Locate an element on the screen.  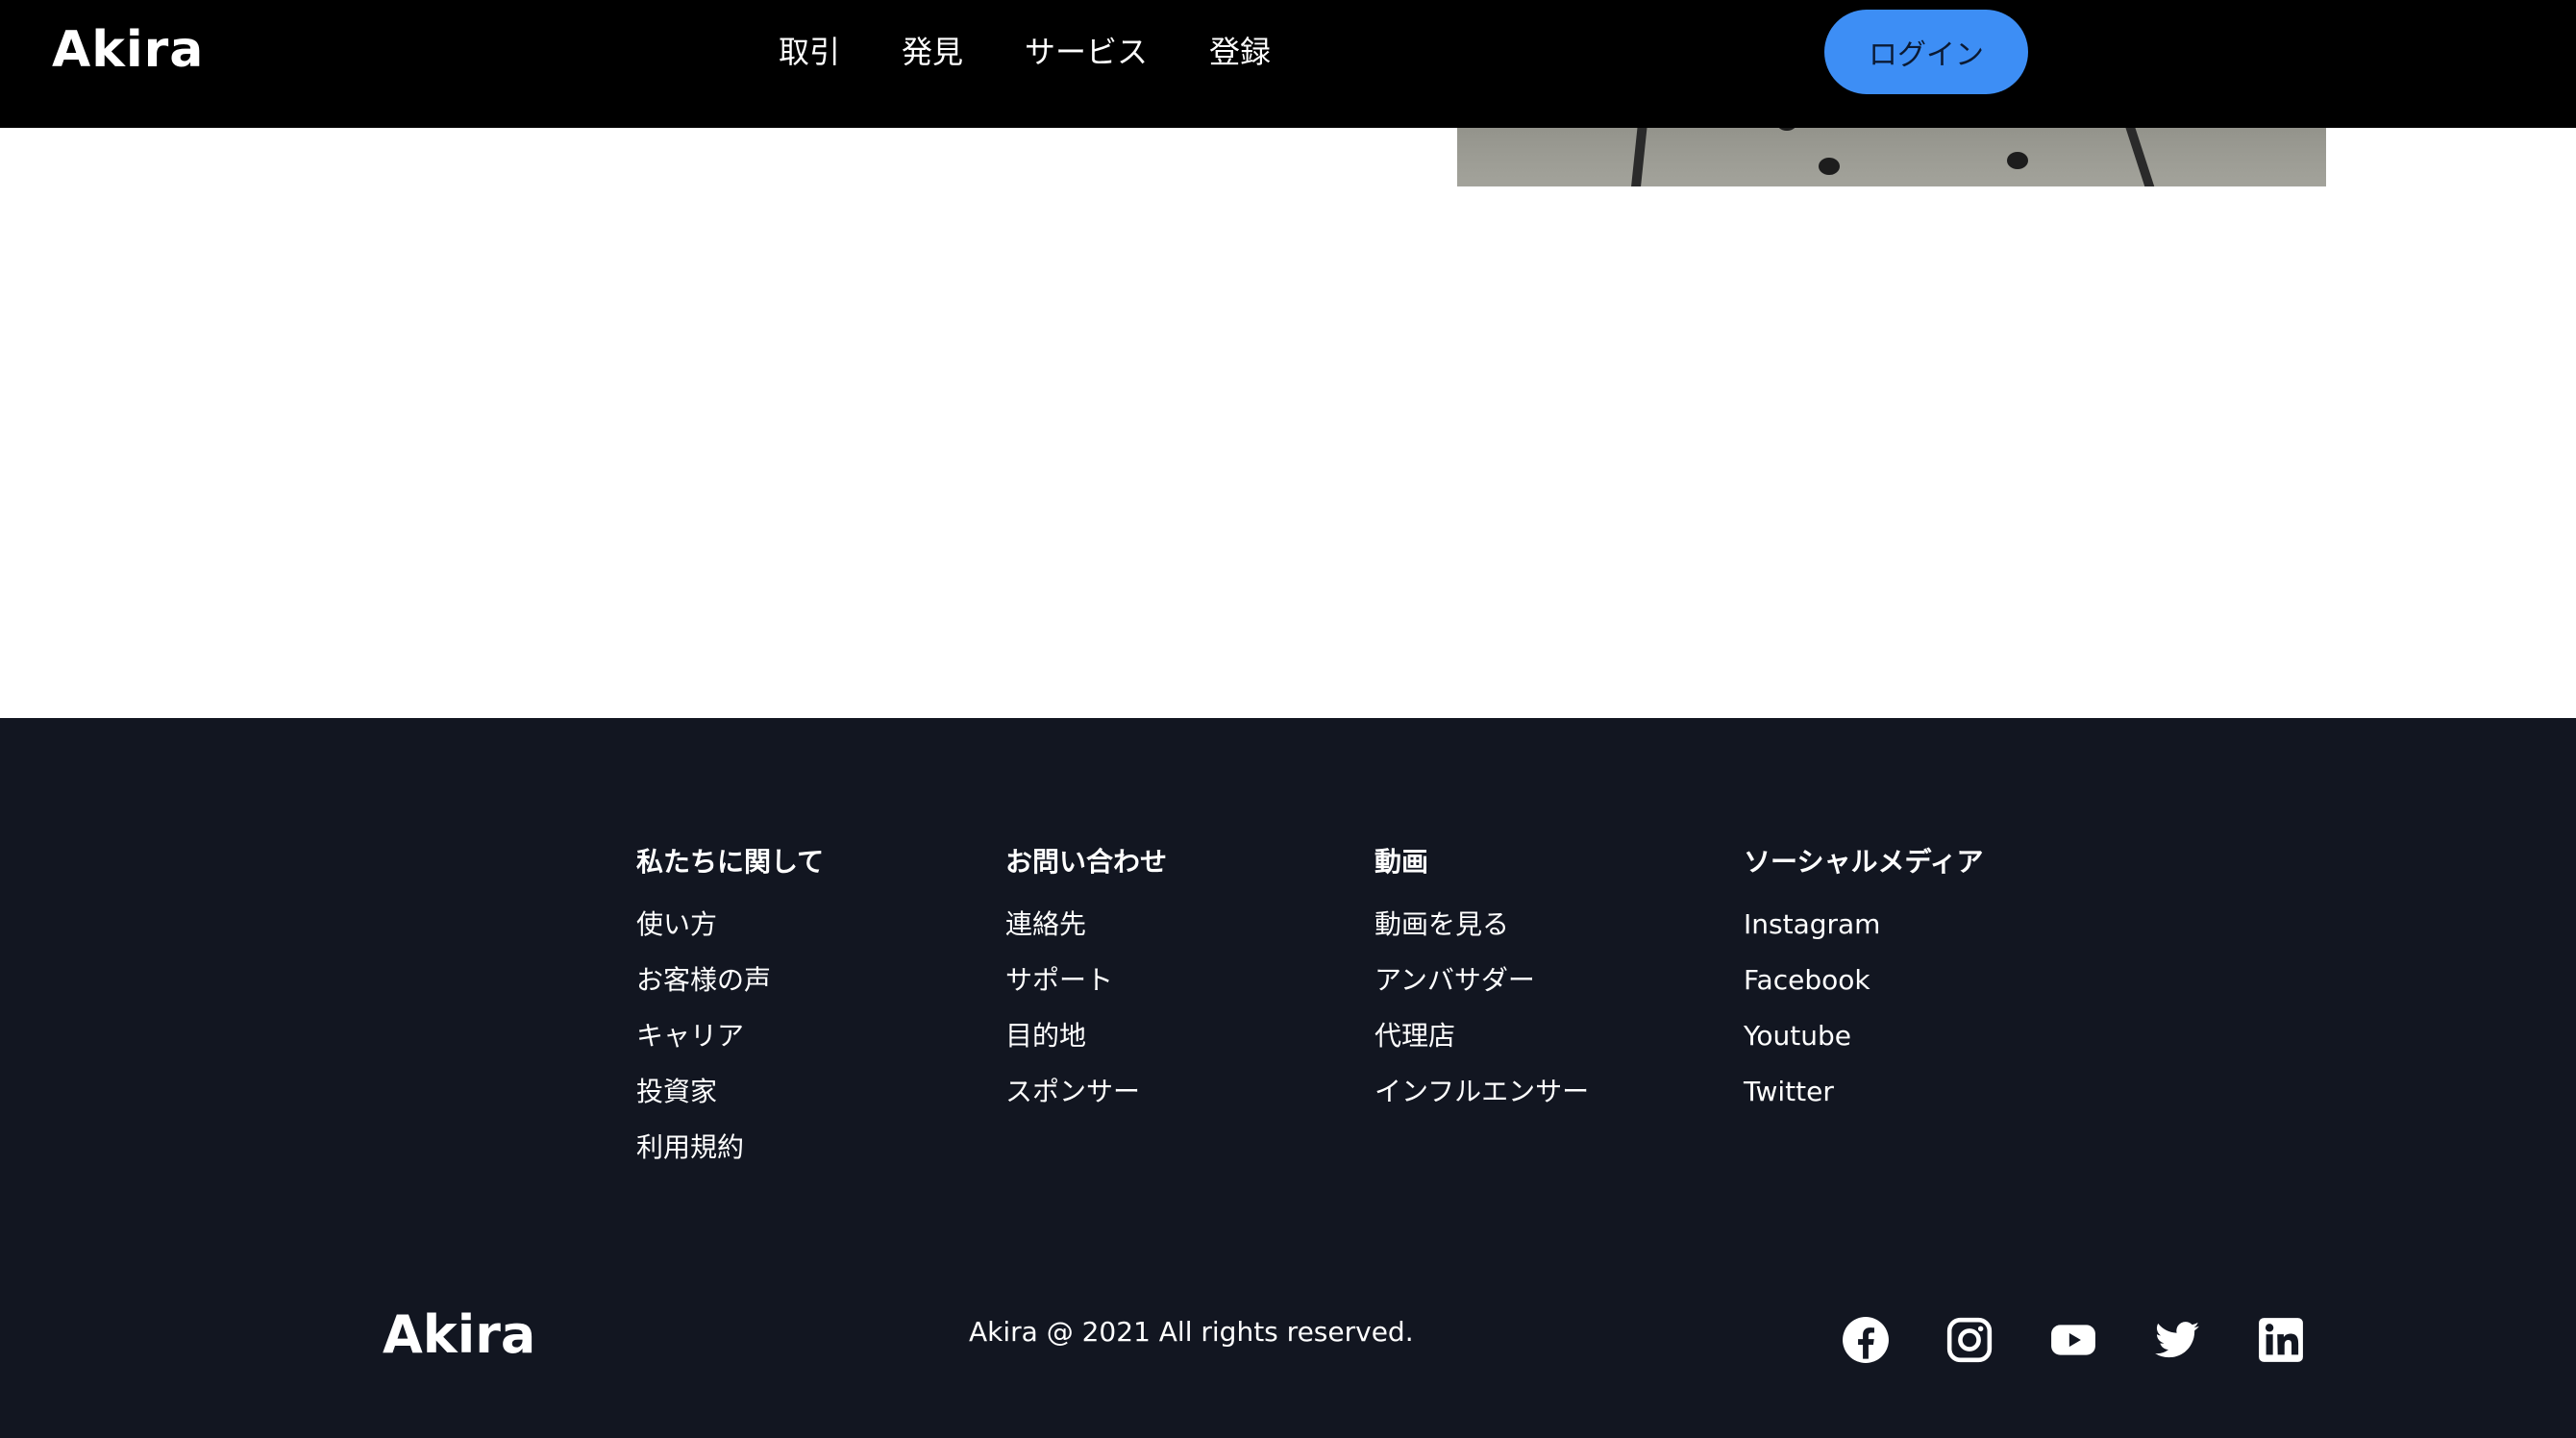
footer-link: 代理店 is located at coordinates (1482, 1036).